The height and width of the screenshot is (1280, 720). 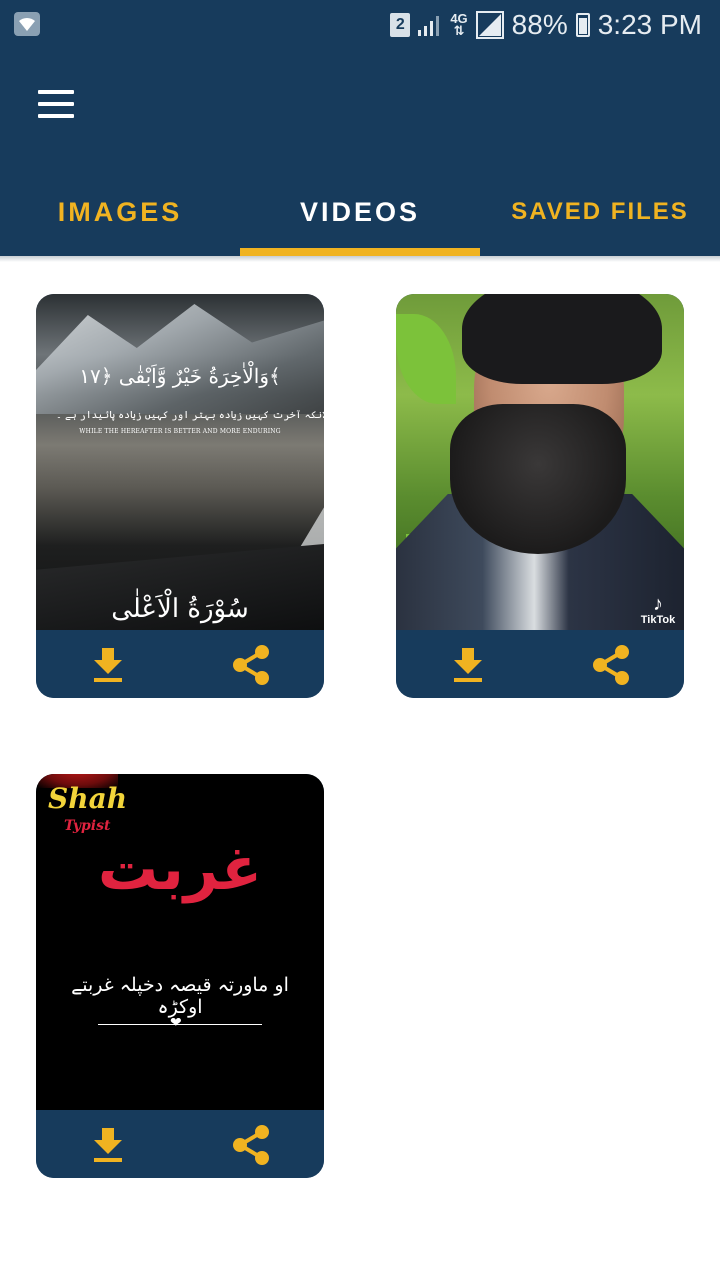 I want to click on tab-bar: IMAGES VIDEOS SAVED FILES, so click(x=360, y=212).